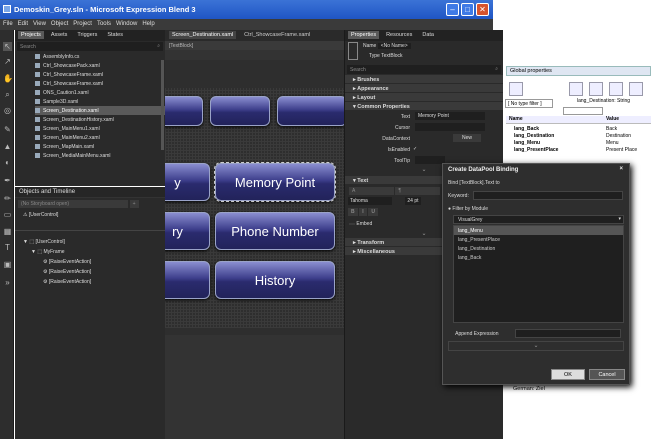  I want to click on history-button: History, so click(275, 280).